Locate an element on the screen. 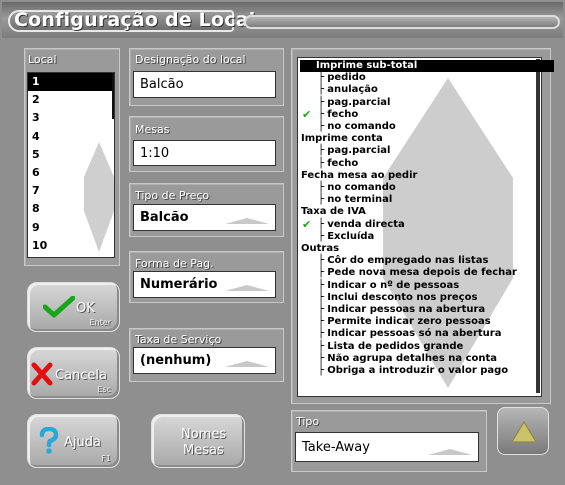 This screenshot has height=485, width=565. taxa-servico-label: Taxa de Serviço is located at coordinates (178, 339).